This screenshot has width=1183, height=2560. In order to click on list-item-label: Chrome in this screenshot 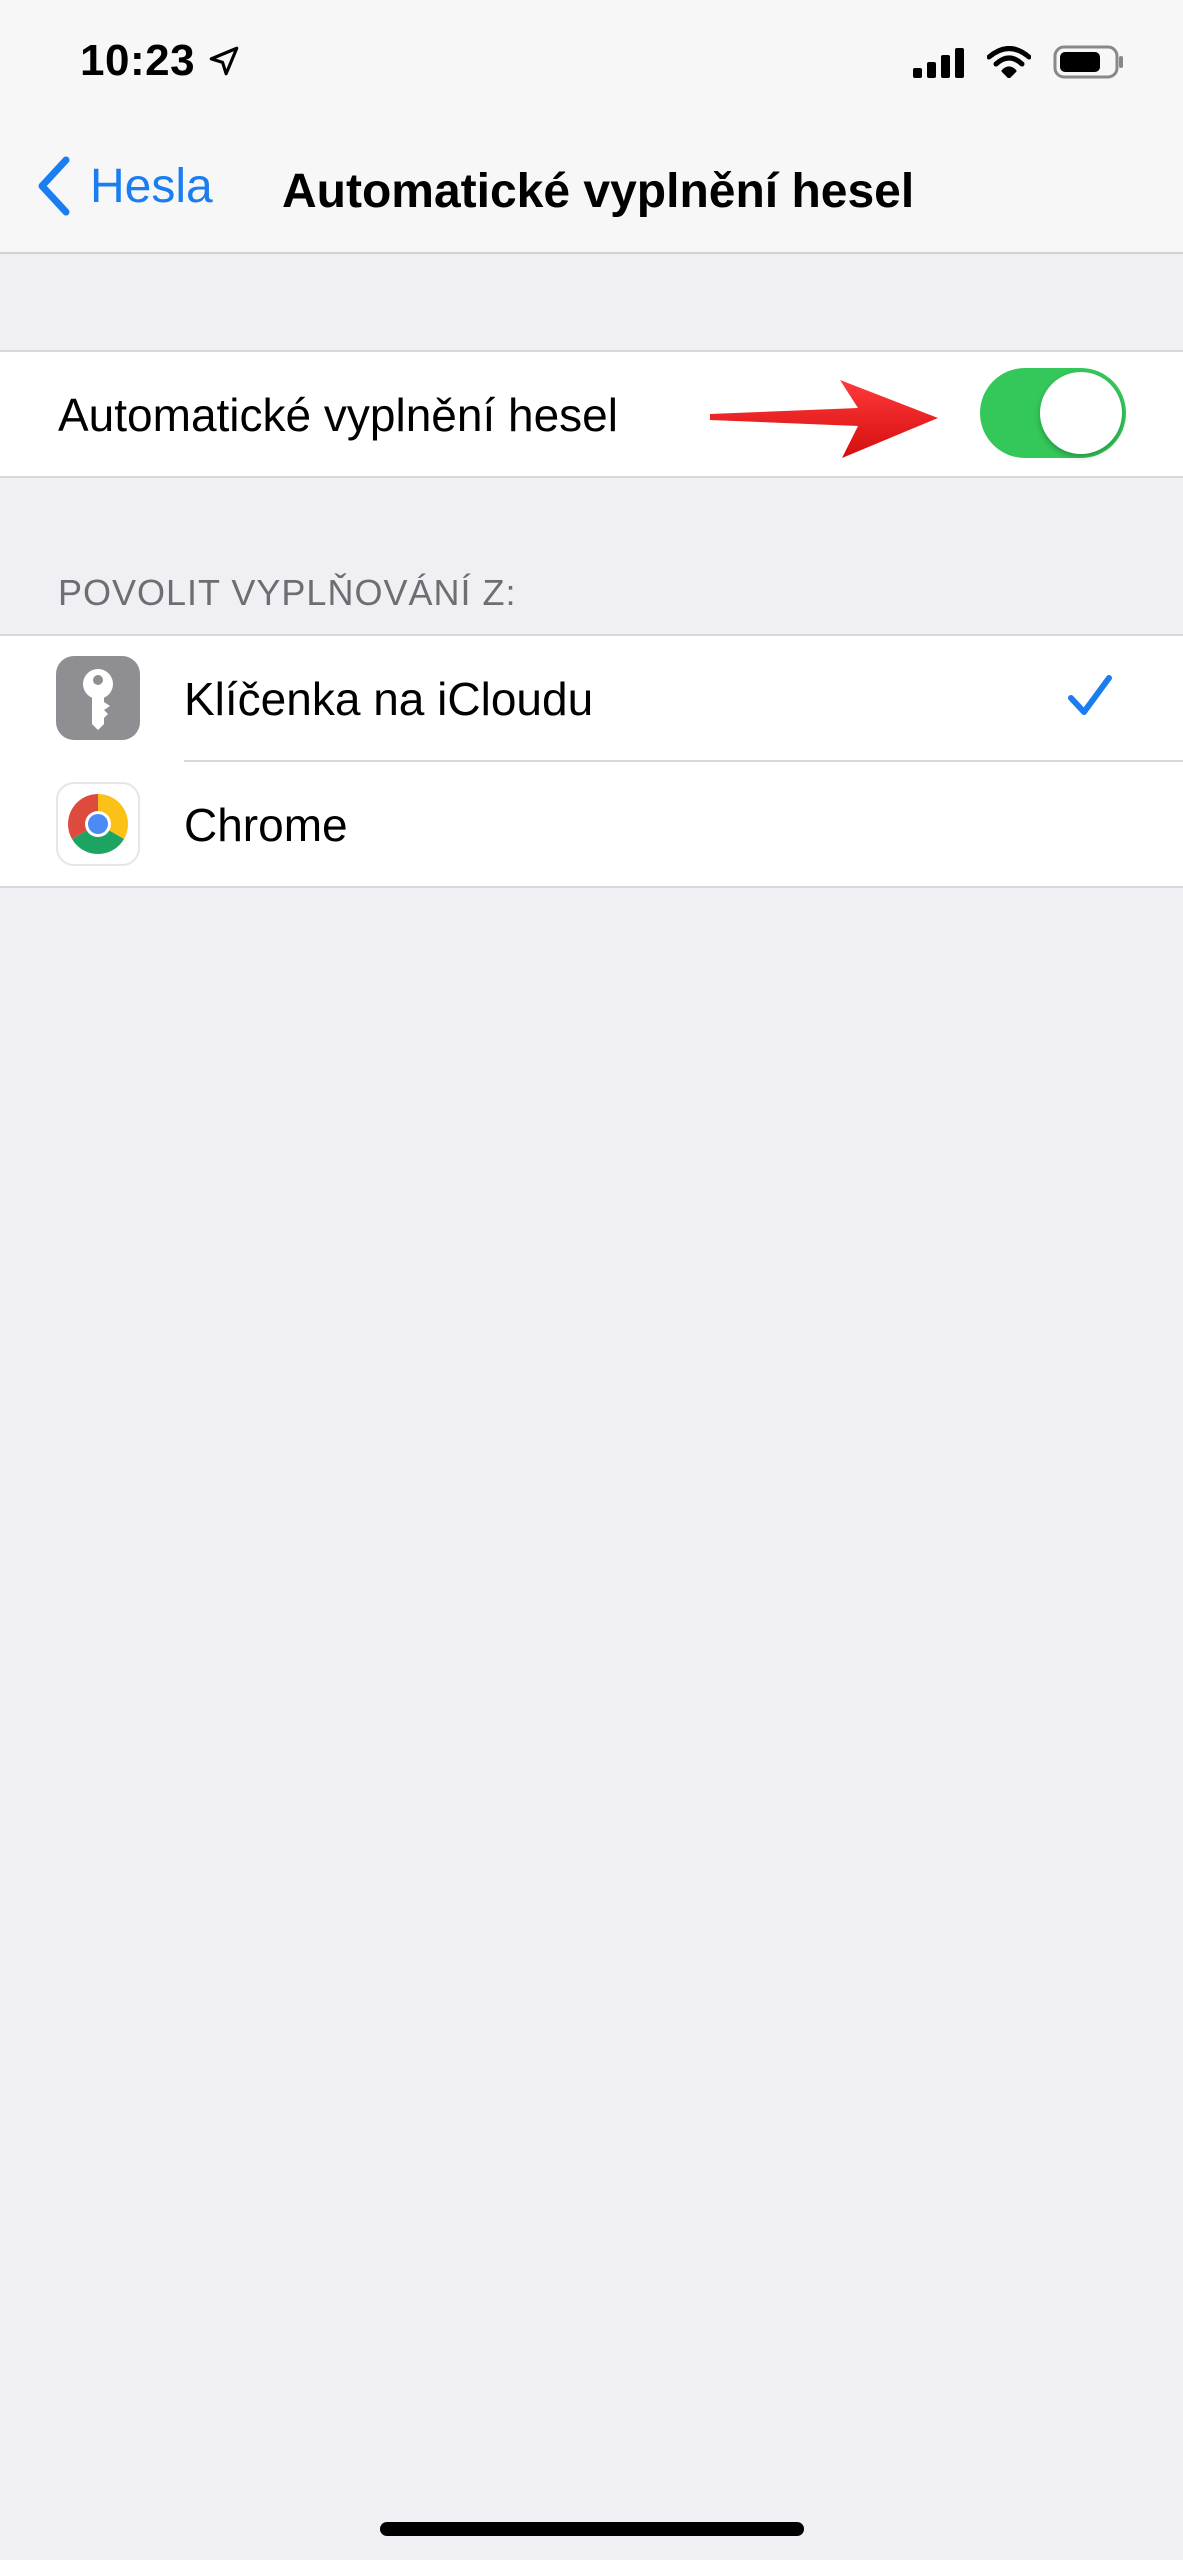, I will do `click(266, 825)`.